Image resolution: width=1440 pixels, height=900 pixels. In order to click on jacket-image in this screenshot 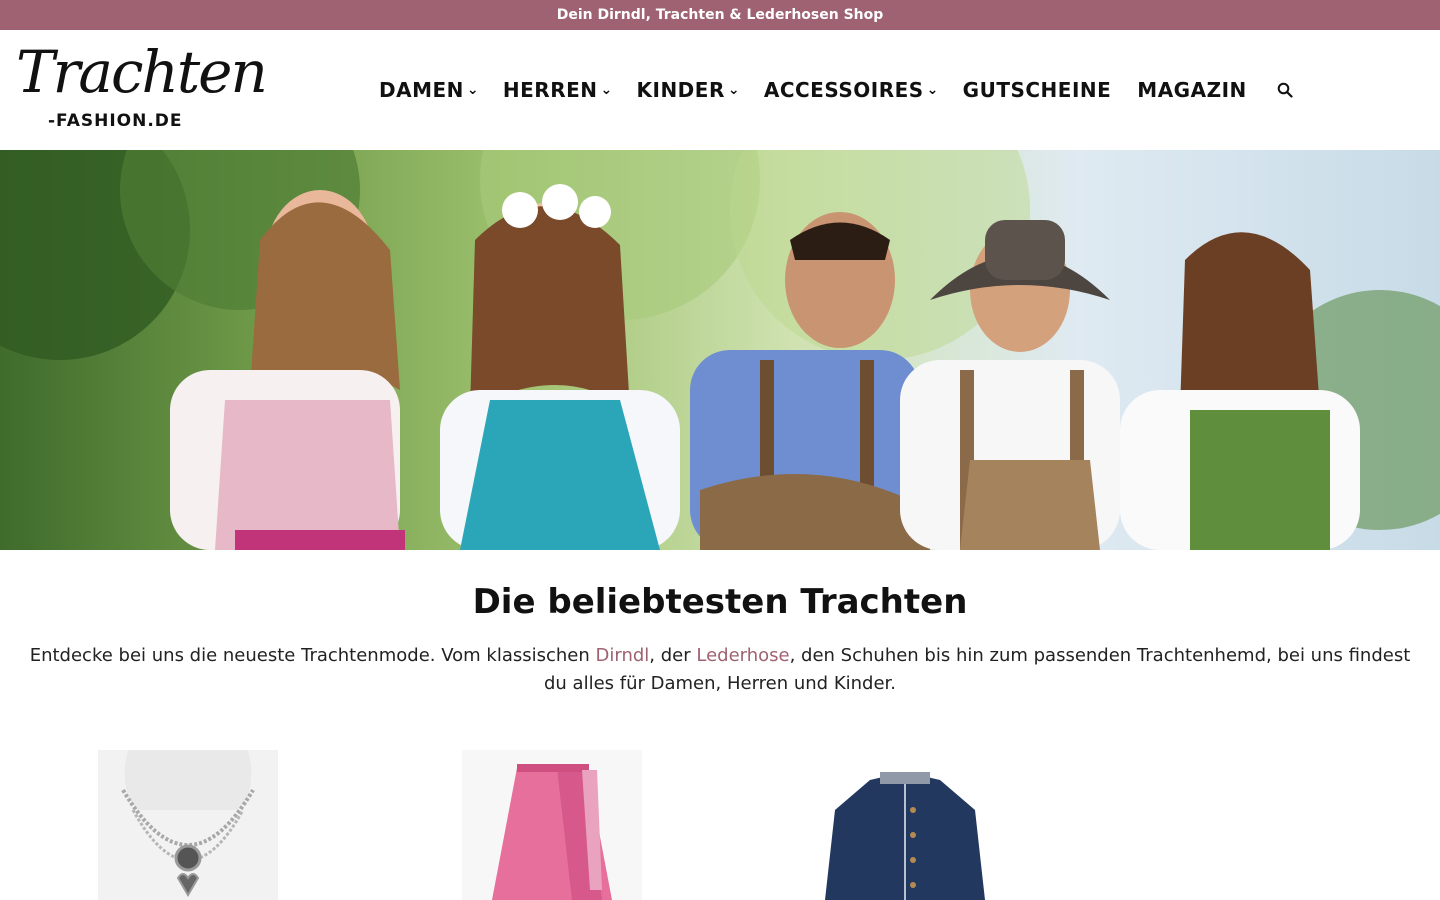, I will do `click(905, 825)`.